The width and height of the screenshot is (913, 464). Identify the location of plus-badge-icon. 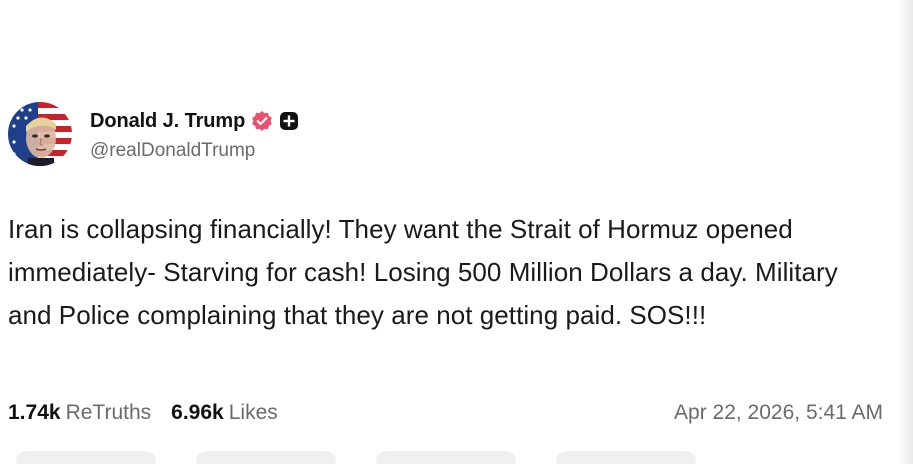
(289, 121).